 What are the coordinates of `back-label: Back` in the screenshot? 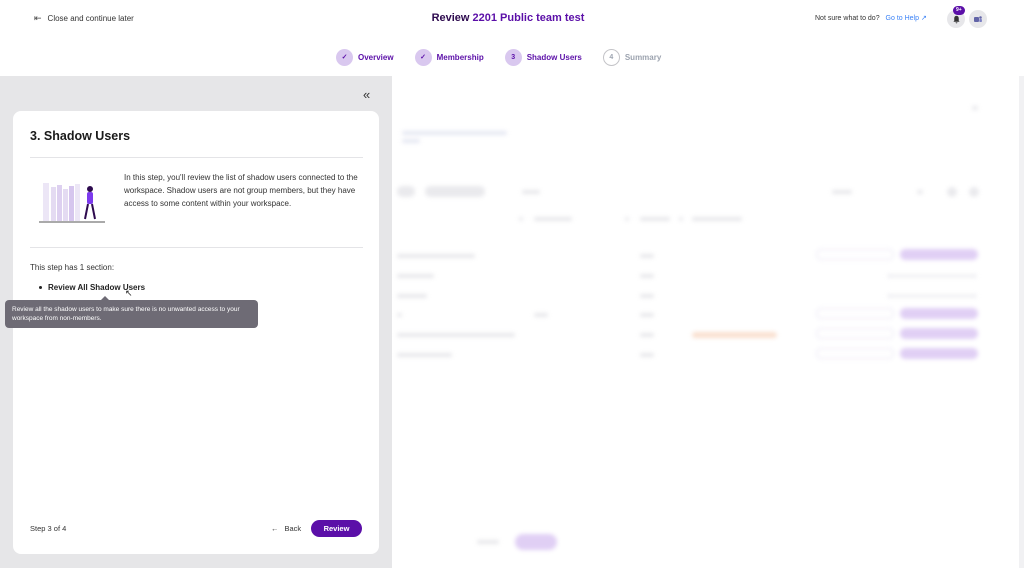 It's located at (293, 528).